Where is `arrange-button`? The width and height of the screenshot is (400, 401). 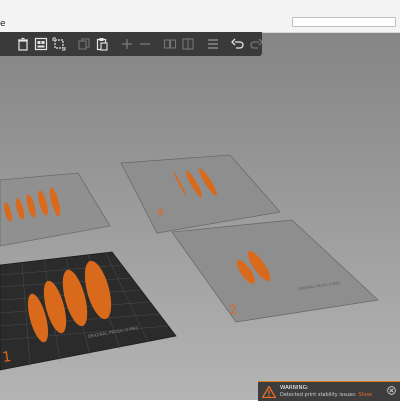 arrange-button is located at coordinates (41, 44).